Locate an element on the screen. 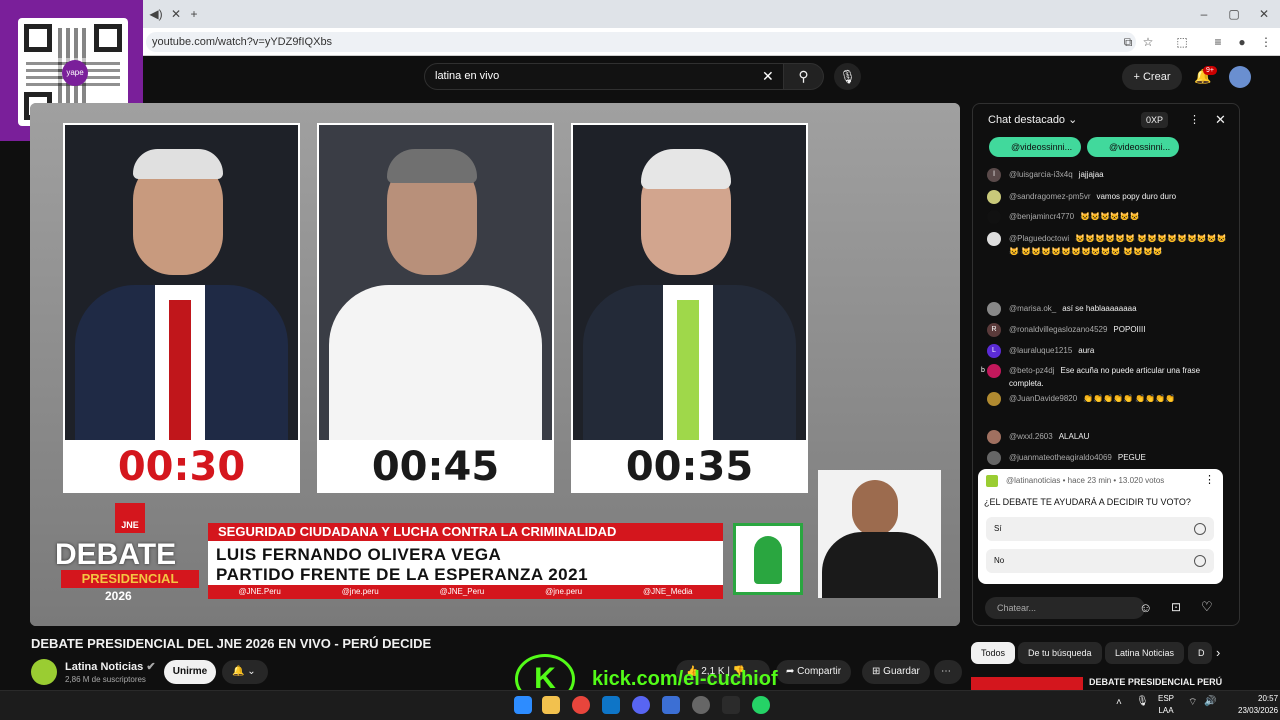 The height and width of the screenshot is (720, 1280). search-button: ⚲ is located at coordinates (804, 76).